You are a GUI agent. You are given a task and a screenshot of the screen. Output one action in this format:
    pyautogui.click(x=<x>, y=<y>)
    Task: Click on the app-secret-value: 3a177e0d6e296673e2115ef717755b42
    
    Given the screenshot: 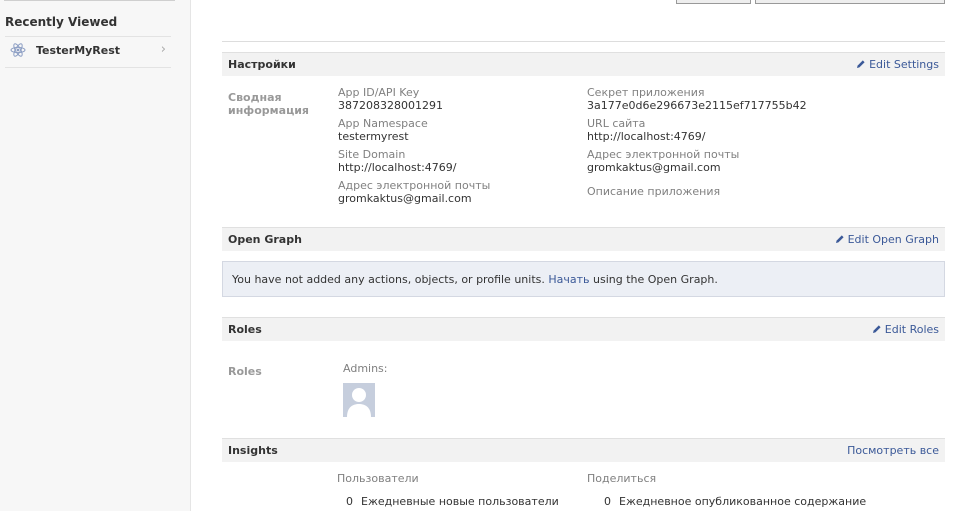 What is the action you would take?
    pyautogui.click(x=697, y=105)
    